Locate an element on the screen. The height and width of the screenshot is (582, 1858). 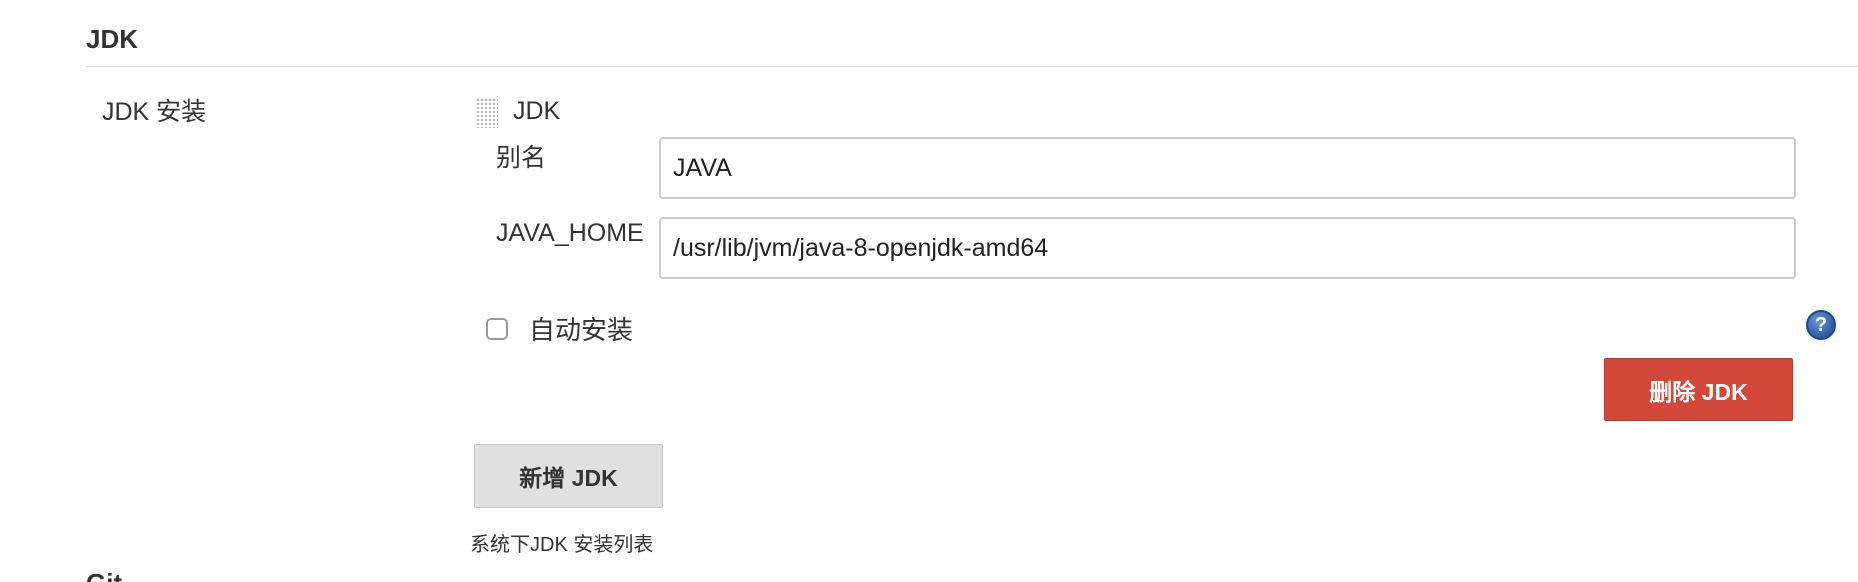
alias-label: 别名 is located at coordinates (521, 158).